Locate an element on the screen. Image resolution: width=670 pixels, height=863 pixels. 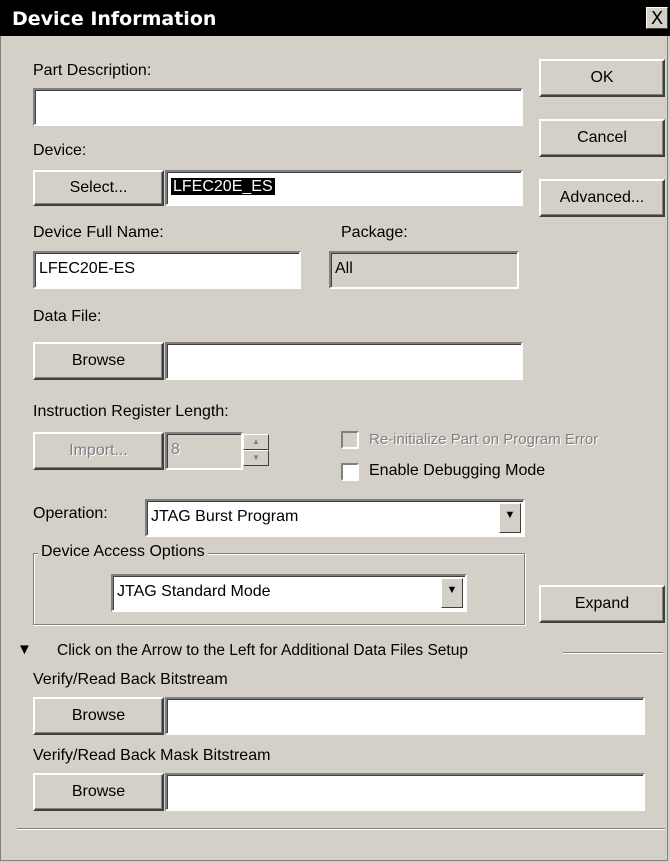
device-access-dropdown-arrow-icon: ▼ is located at coordinates (452, 593).